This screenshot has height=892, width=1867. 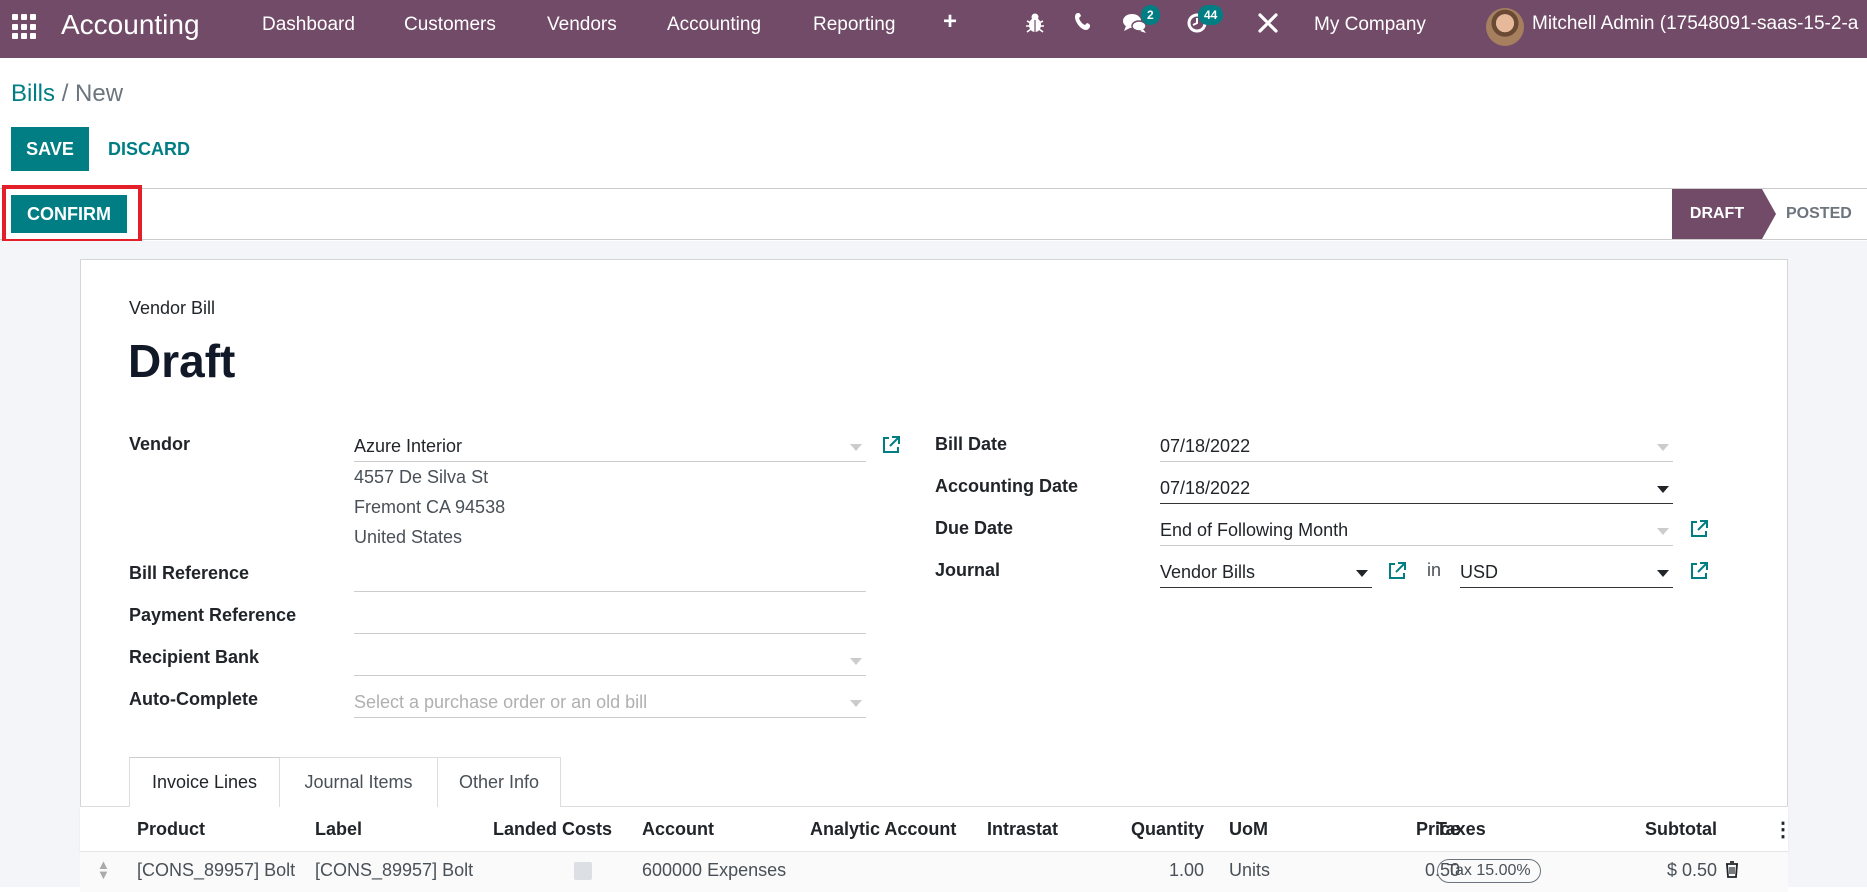 What do you see at coordinates (1248, 829) in the screenshot?
I see `col-uom: UoM` at bounding box center [1248, 829].